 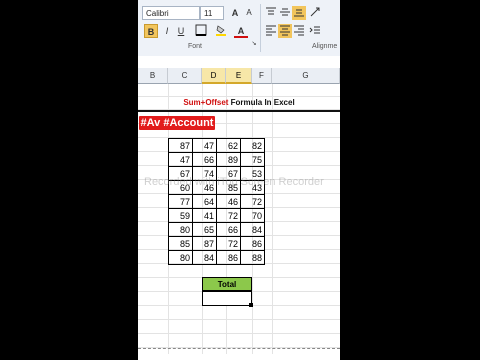 I want to click on page-break-line, so click(x=239, y=349).